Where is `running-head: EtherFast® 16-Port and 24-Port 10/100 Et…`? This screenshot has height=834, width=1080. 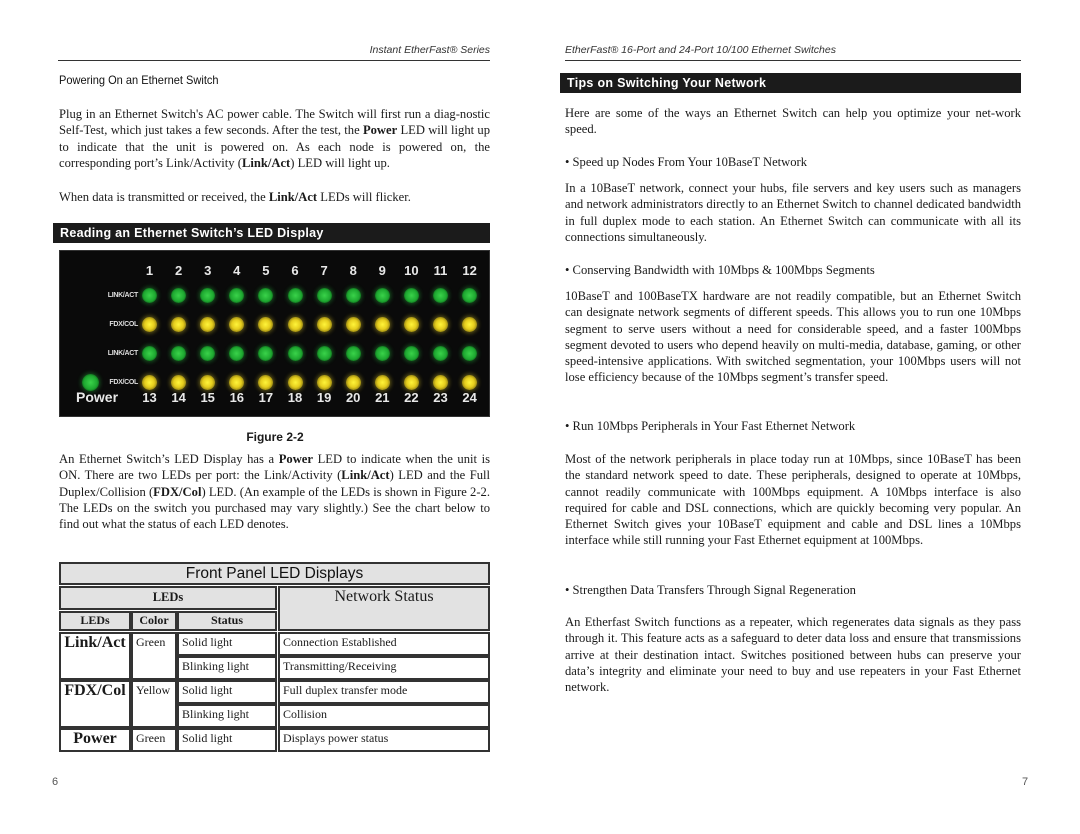 running-head: EtherFast® 16-Port and 24-Port 10/100 Et… is located at coordinates (700, 50).